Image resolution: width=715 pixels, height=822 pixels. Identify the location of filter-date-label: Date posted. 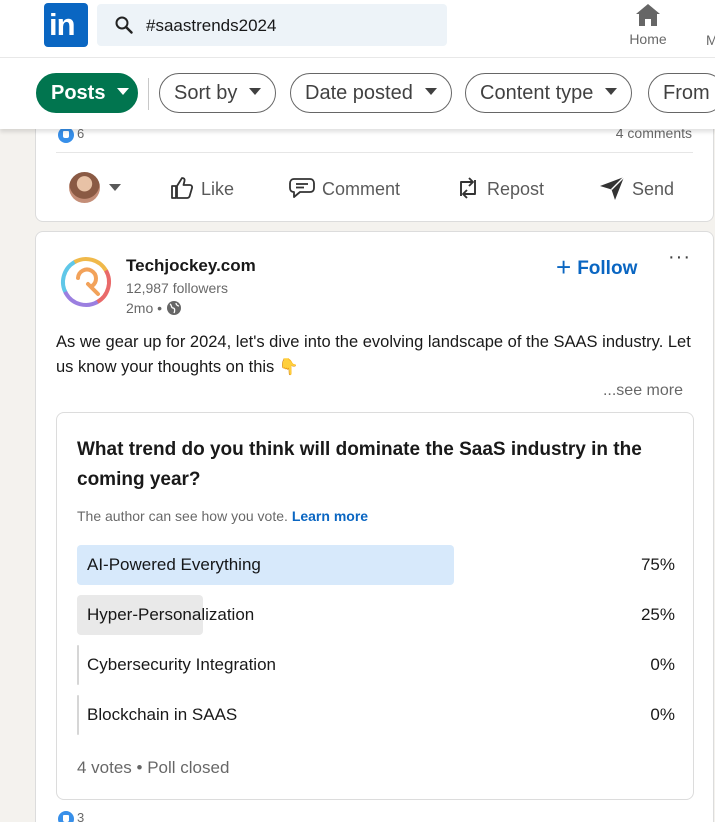
(359, 93).